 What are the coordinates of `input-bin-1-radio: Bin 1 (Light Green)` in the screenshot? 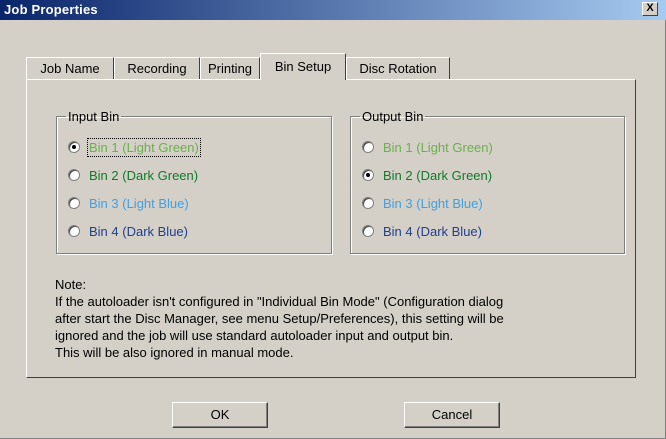 It's located at (134, 147).